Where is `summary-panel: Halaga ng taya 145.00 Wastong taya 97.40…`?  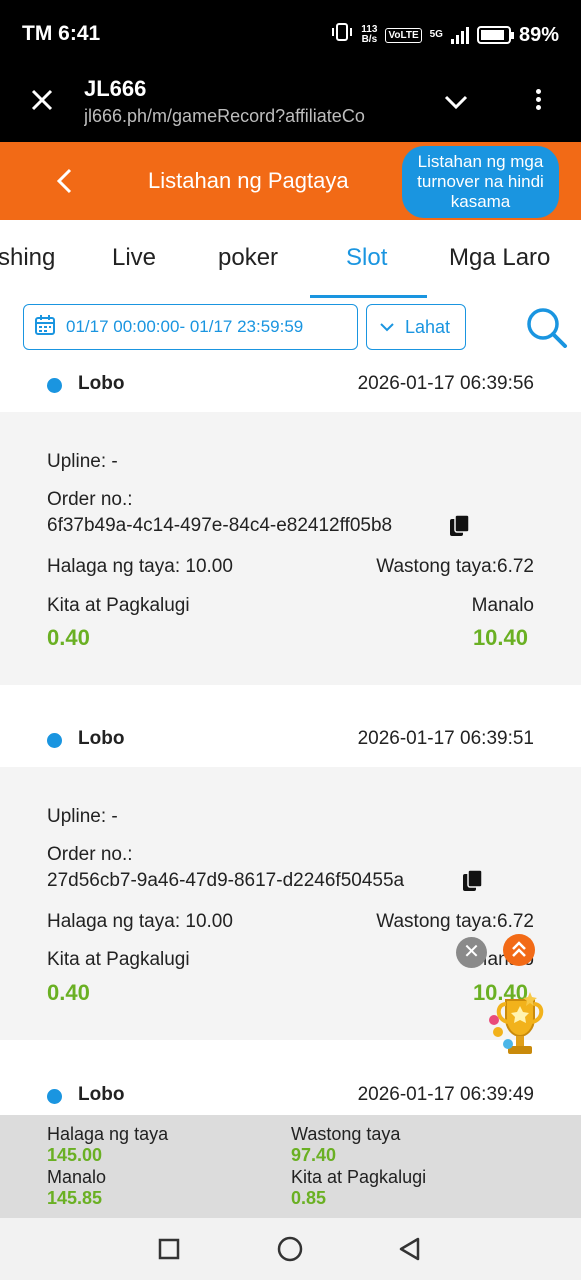
summary-panel: Halaga ng taya 145.00 Wastong taya 97.40… is located at coordinates (290, 1166).